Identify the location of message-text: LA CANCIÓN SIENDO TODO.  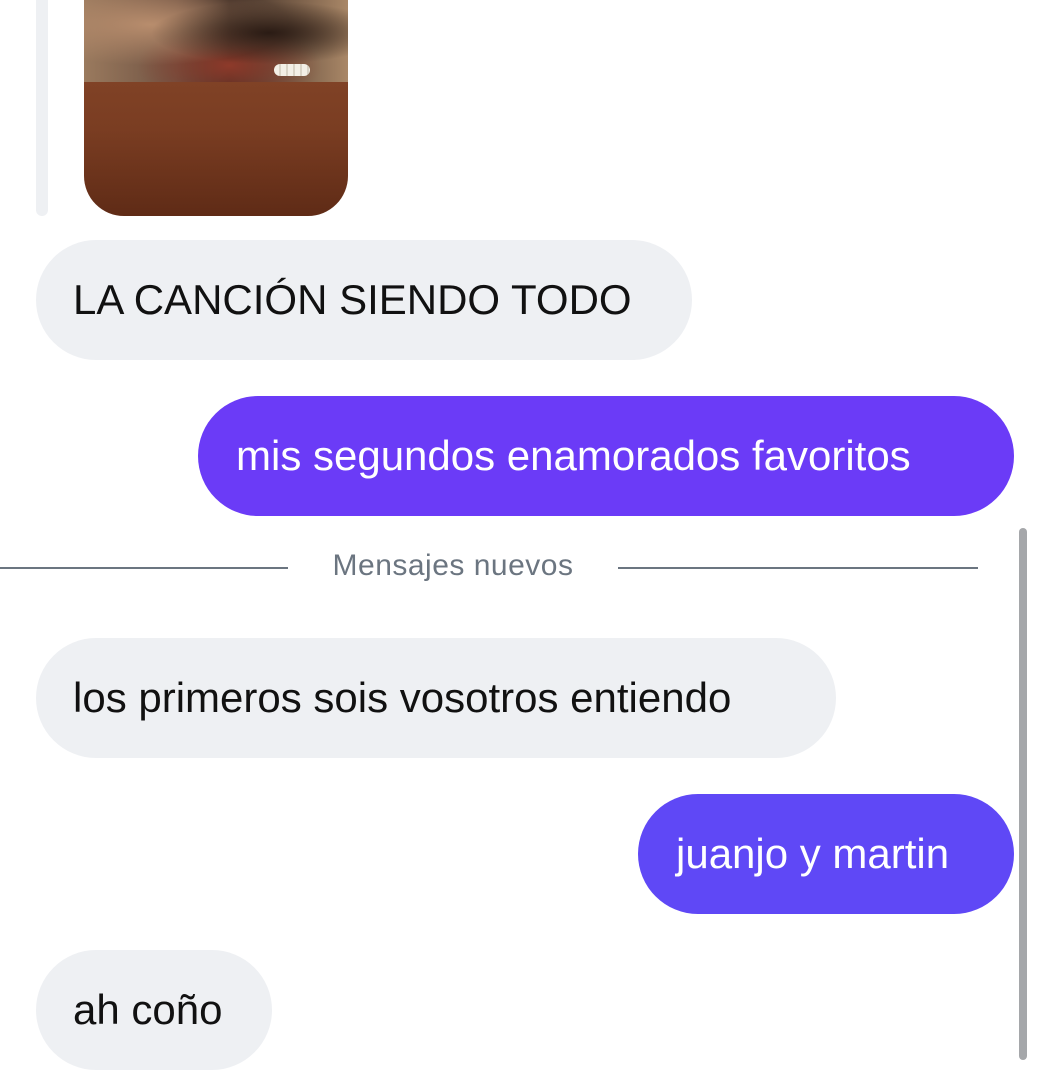
(352, 299).